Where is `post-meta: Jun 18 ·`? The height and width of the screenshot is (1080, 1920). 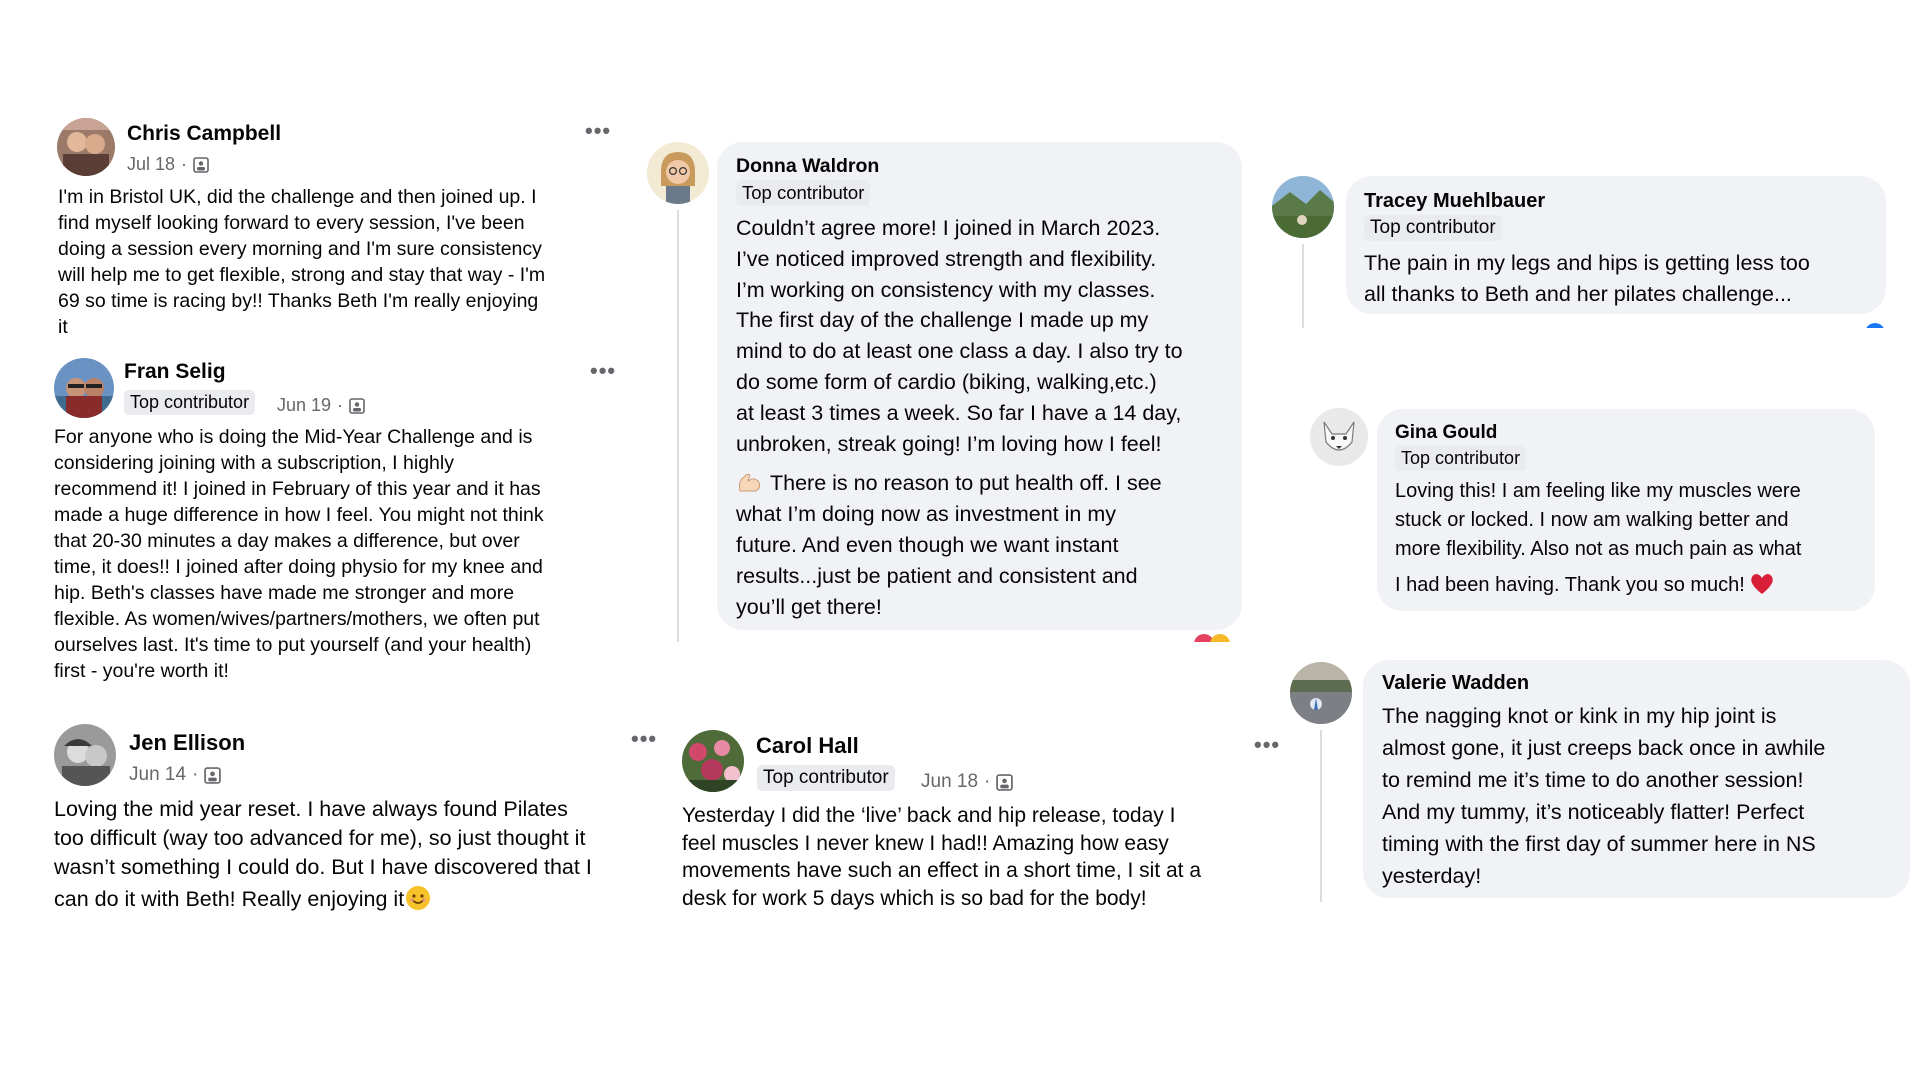 post-meta: Jun 18 · is located at coordinates (967, 782).